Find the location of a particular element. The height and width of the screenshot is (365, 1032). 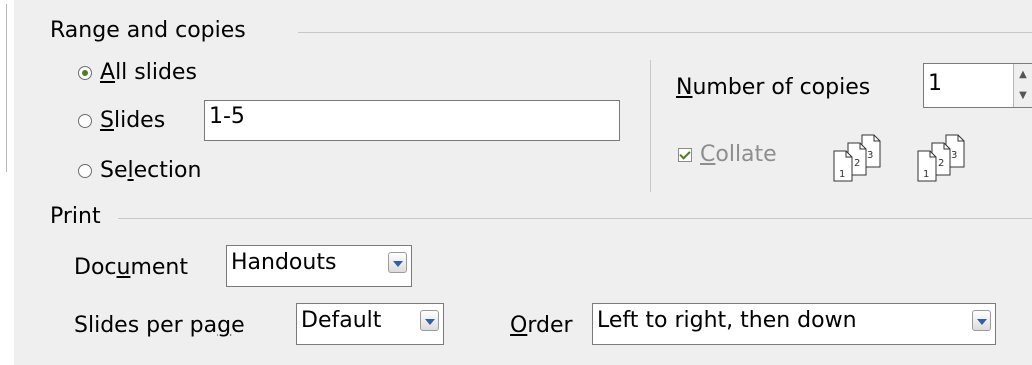

slides-label: Slides is located at coordinates (133, 120).